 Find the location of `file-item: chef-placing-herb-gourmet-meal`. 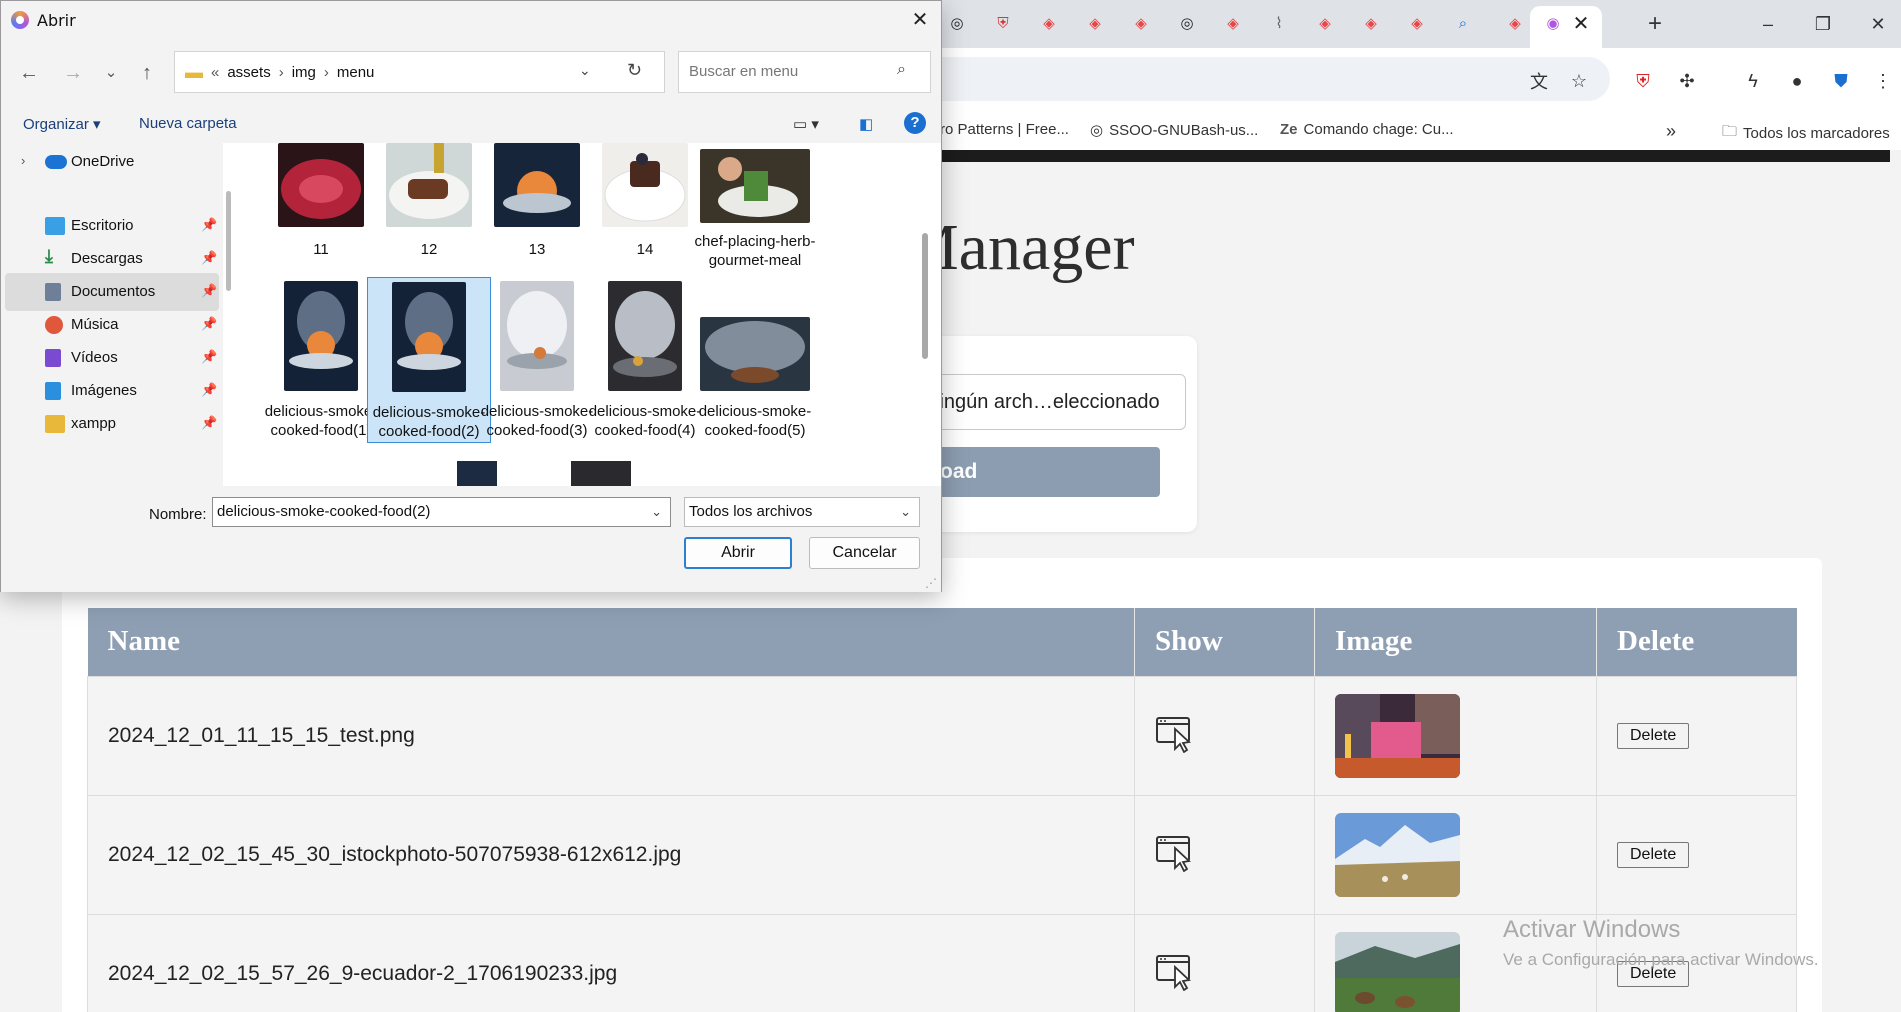

file-item: chef-placing-herb-gourmet-meal is located at coordinates (755, 206).